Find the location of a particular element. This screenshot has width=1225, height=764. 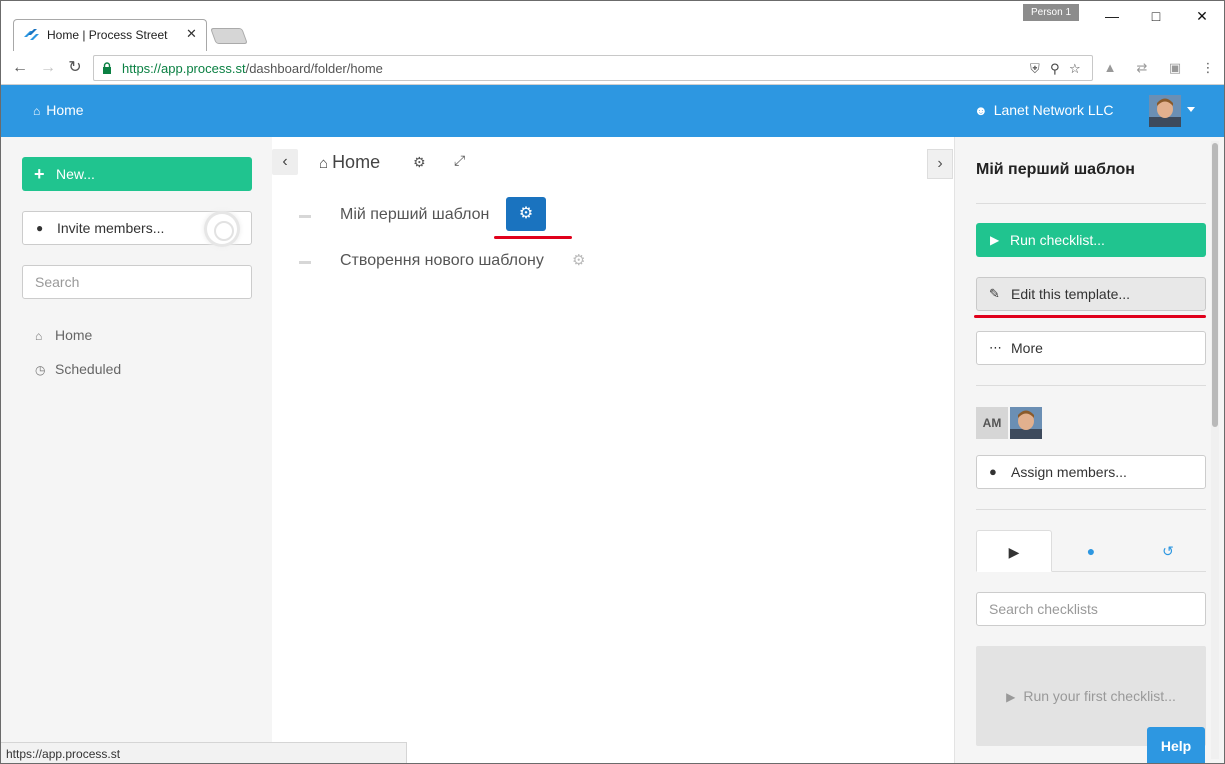

drive-icon: ▲ is located at coordinates (1110, 68).